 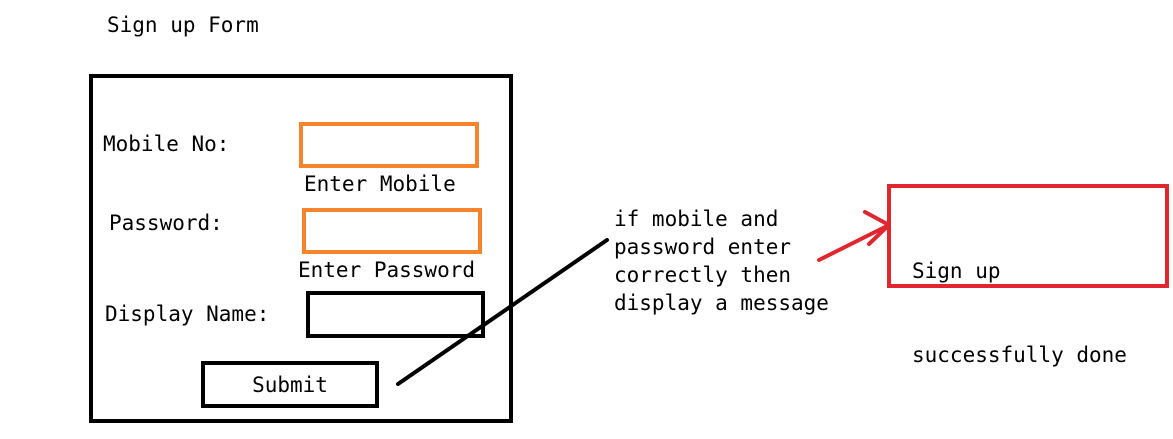 I want to click on display-name-input, so click(x=395, y=314).